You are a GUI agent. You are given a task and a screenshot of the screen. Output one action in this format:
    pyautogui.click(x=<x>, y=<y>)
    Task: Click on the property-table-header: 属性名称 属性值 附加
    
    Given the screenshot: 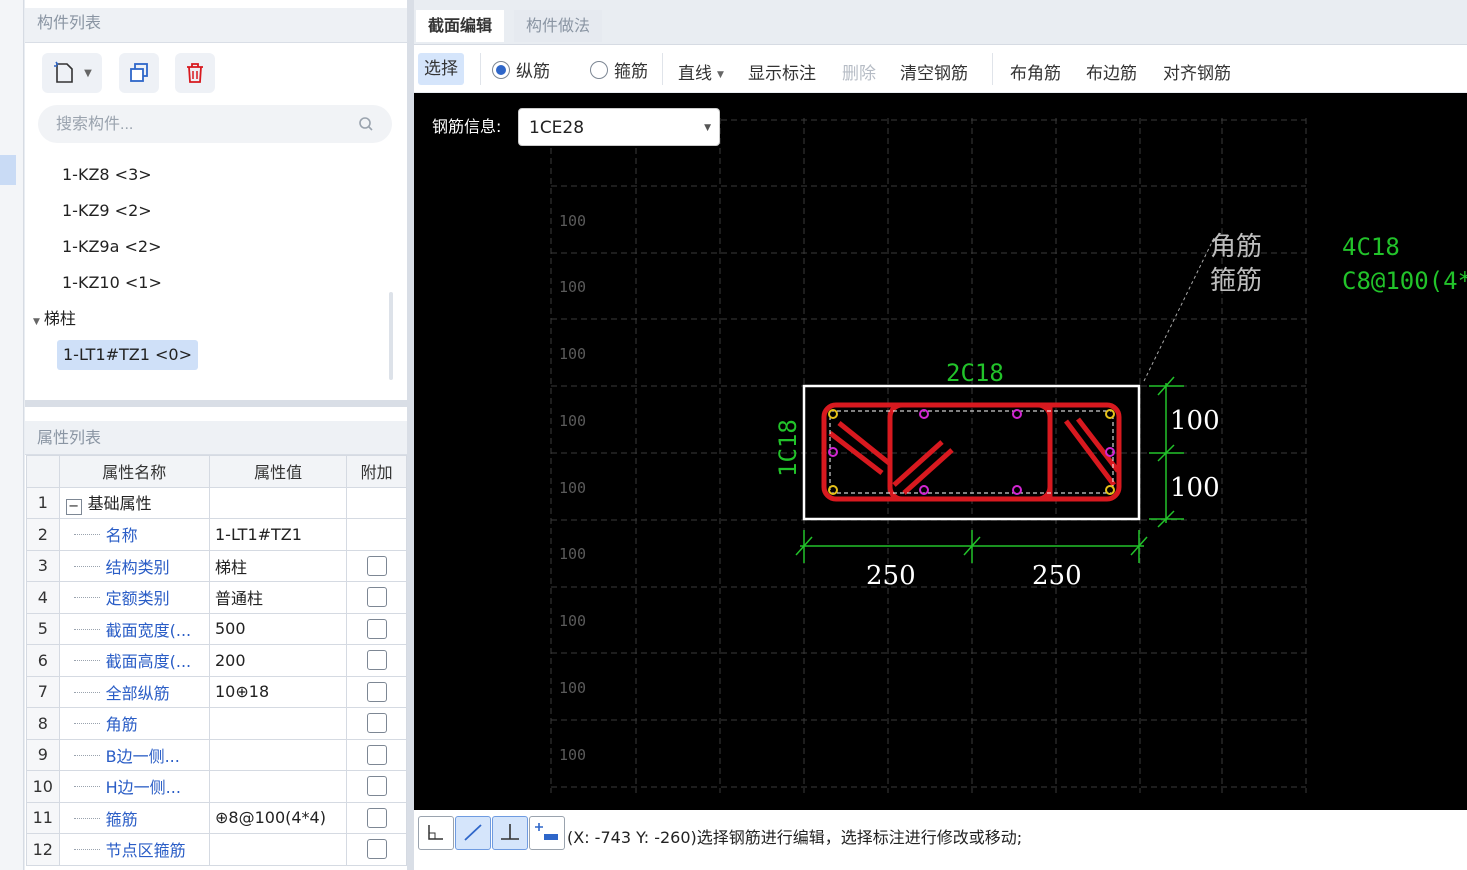 What is the action you would take?
    pyautogui.click(x=216, y=471)
    